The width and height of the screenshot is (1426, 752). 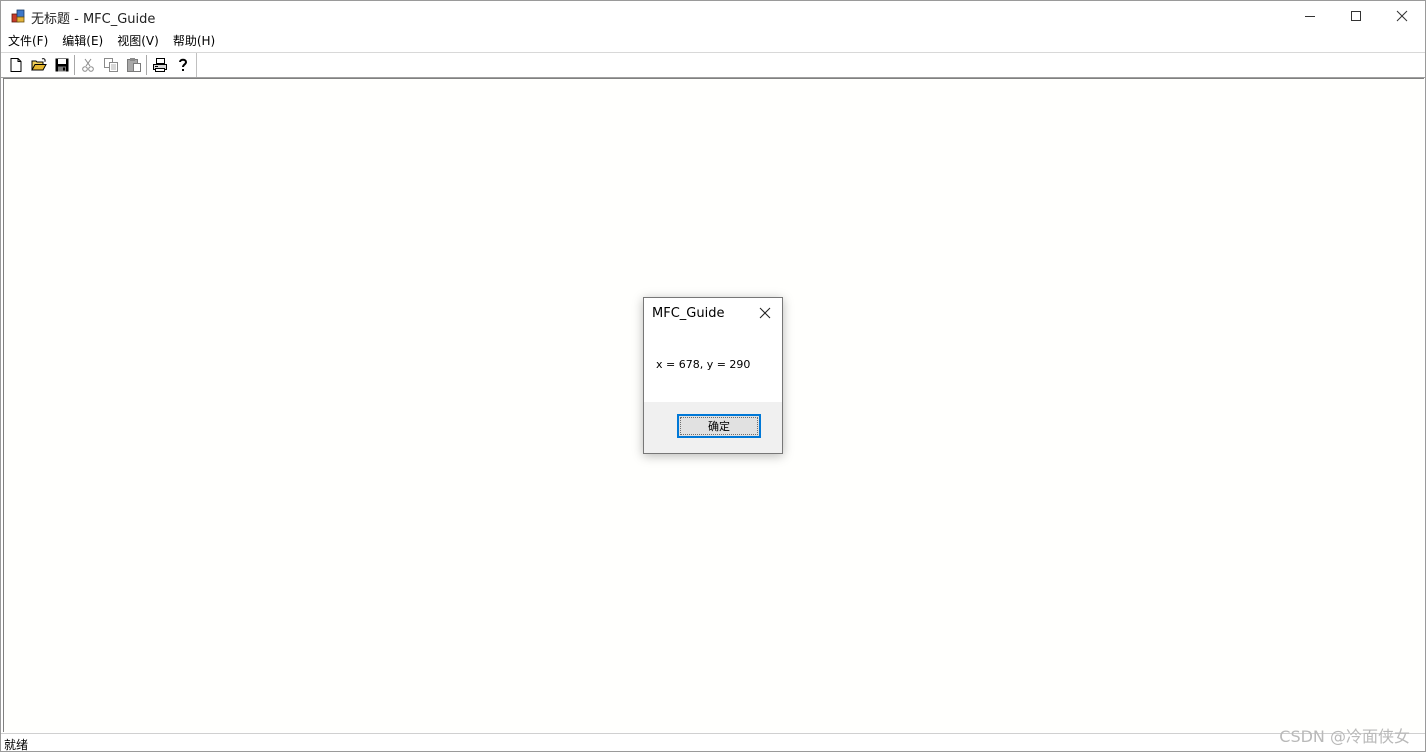 I want to click on toolbar, so click(x=713, y=65).